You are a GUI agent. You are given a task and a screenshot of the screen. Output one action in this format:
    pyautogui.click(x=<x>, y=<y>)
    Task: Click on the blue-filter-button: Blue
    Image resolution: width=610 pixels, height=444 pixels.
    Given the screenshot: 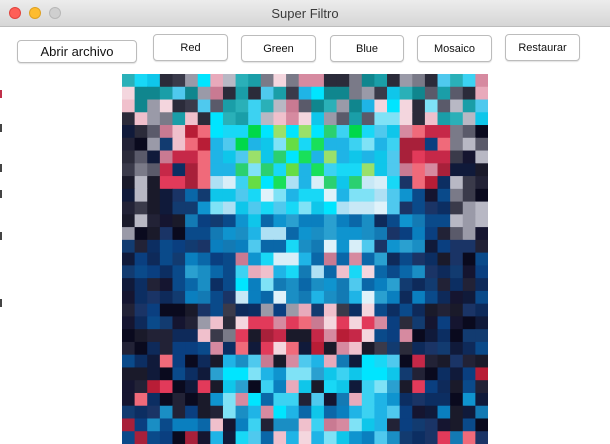 What is the action you would take?
    pyautogui.click(x=367, y=48)
    